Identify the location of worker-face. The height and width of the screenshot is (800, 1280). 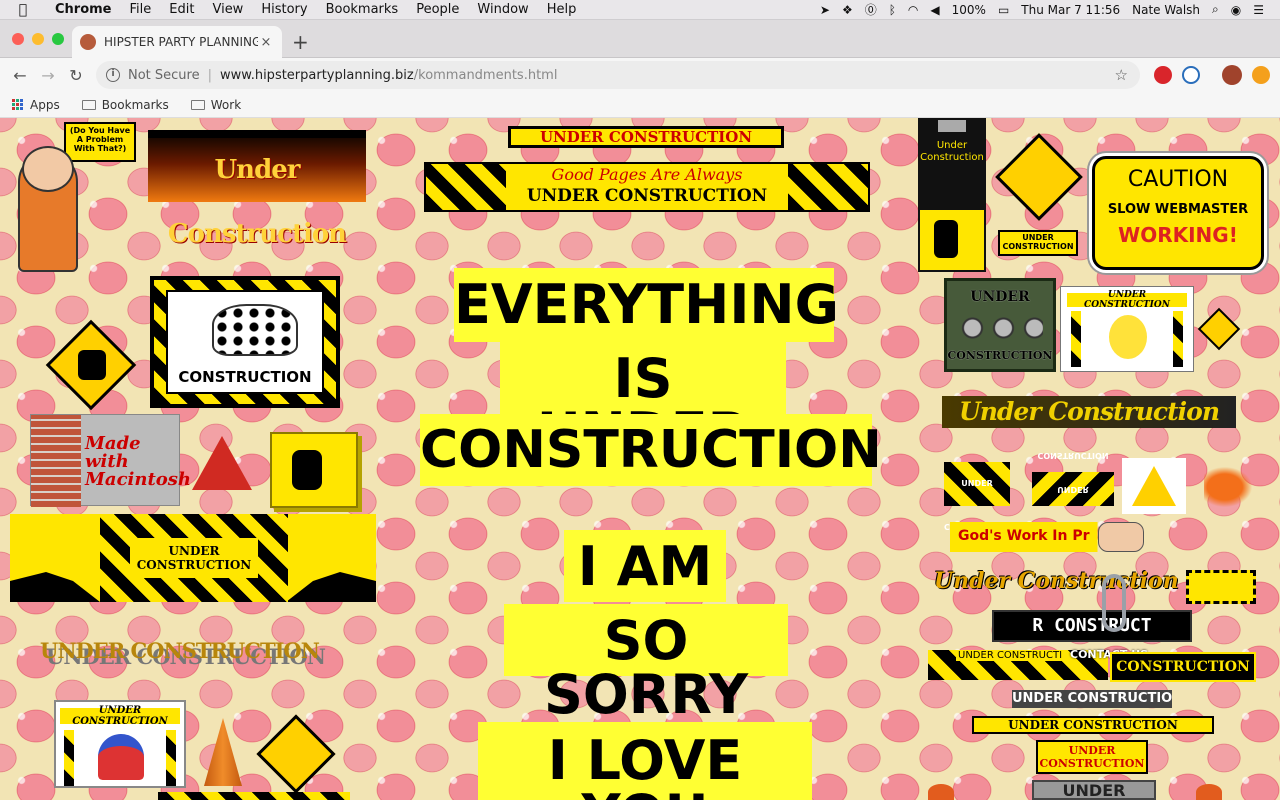
(48, 169).